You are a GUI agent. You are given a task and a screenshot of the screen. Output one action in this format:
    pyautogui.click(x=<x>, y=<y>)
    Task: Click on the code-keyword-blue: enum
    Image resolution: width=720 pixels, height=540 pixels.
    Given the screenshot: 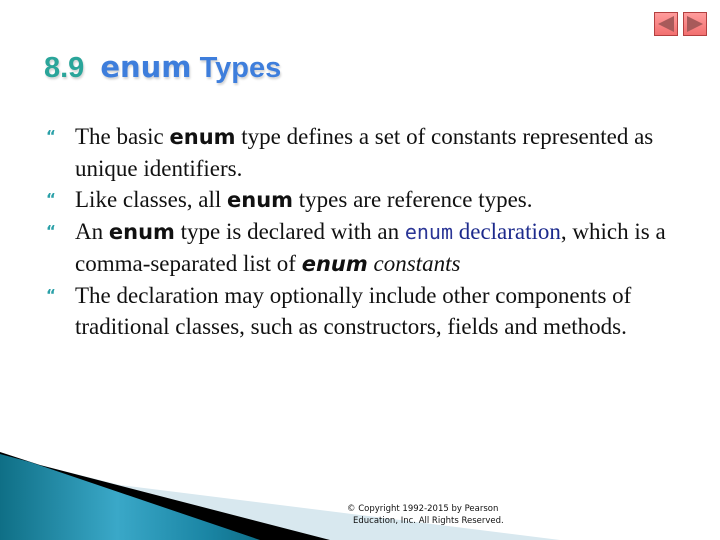 What is the action you would take?
    pyautogui.click(x=428, y=232)
    